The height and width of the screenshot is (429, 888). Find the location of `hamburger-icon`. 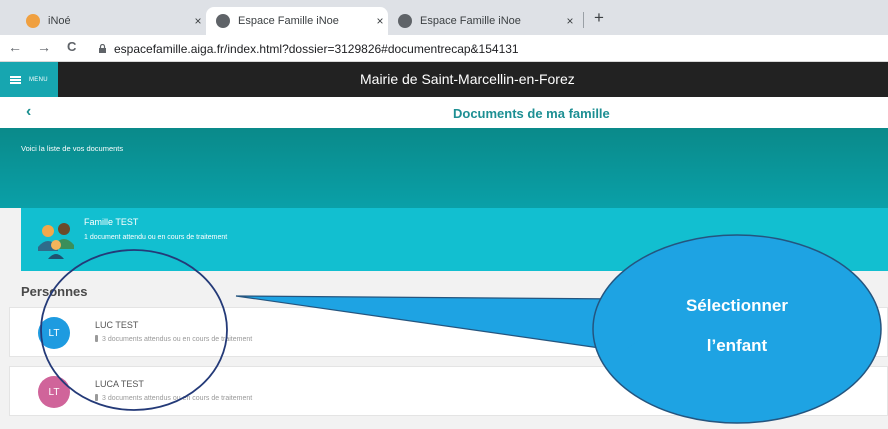

hamburger-icon is located at coordinates (15, 79).